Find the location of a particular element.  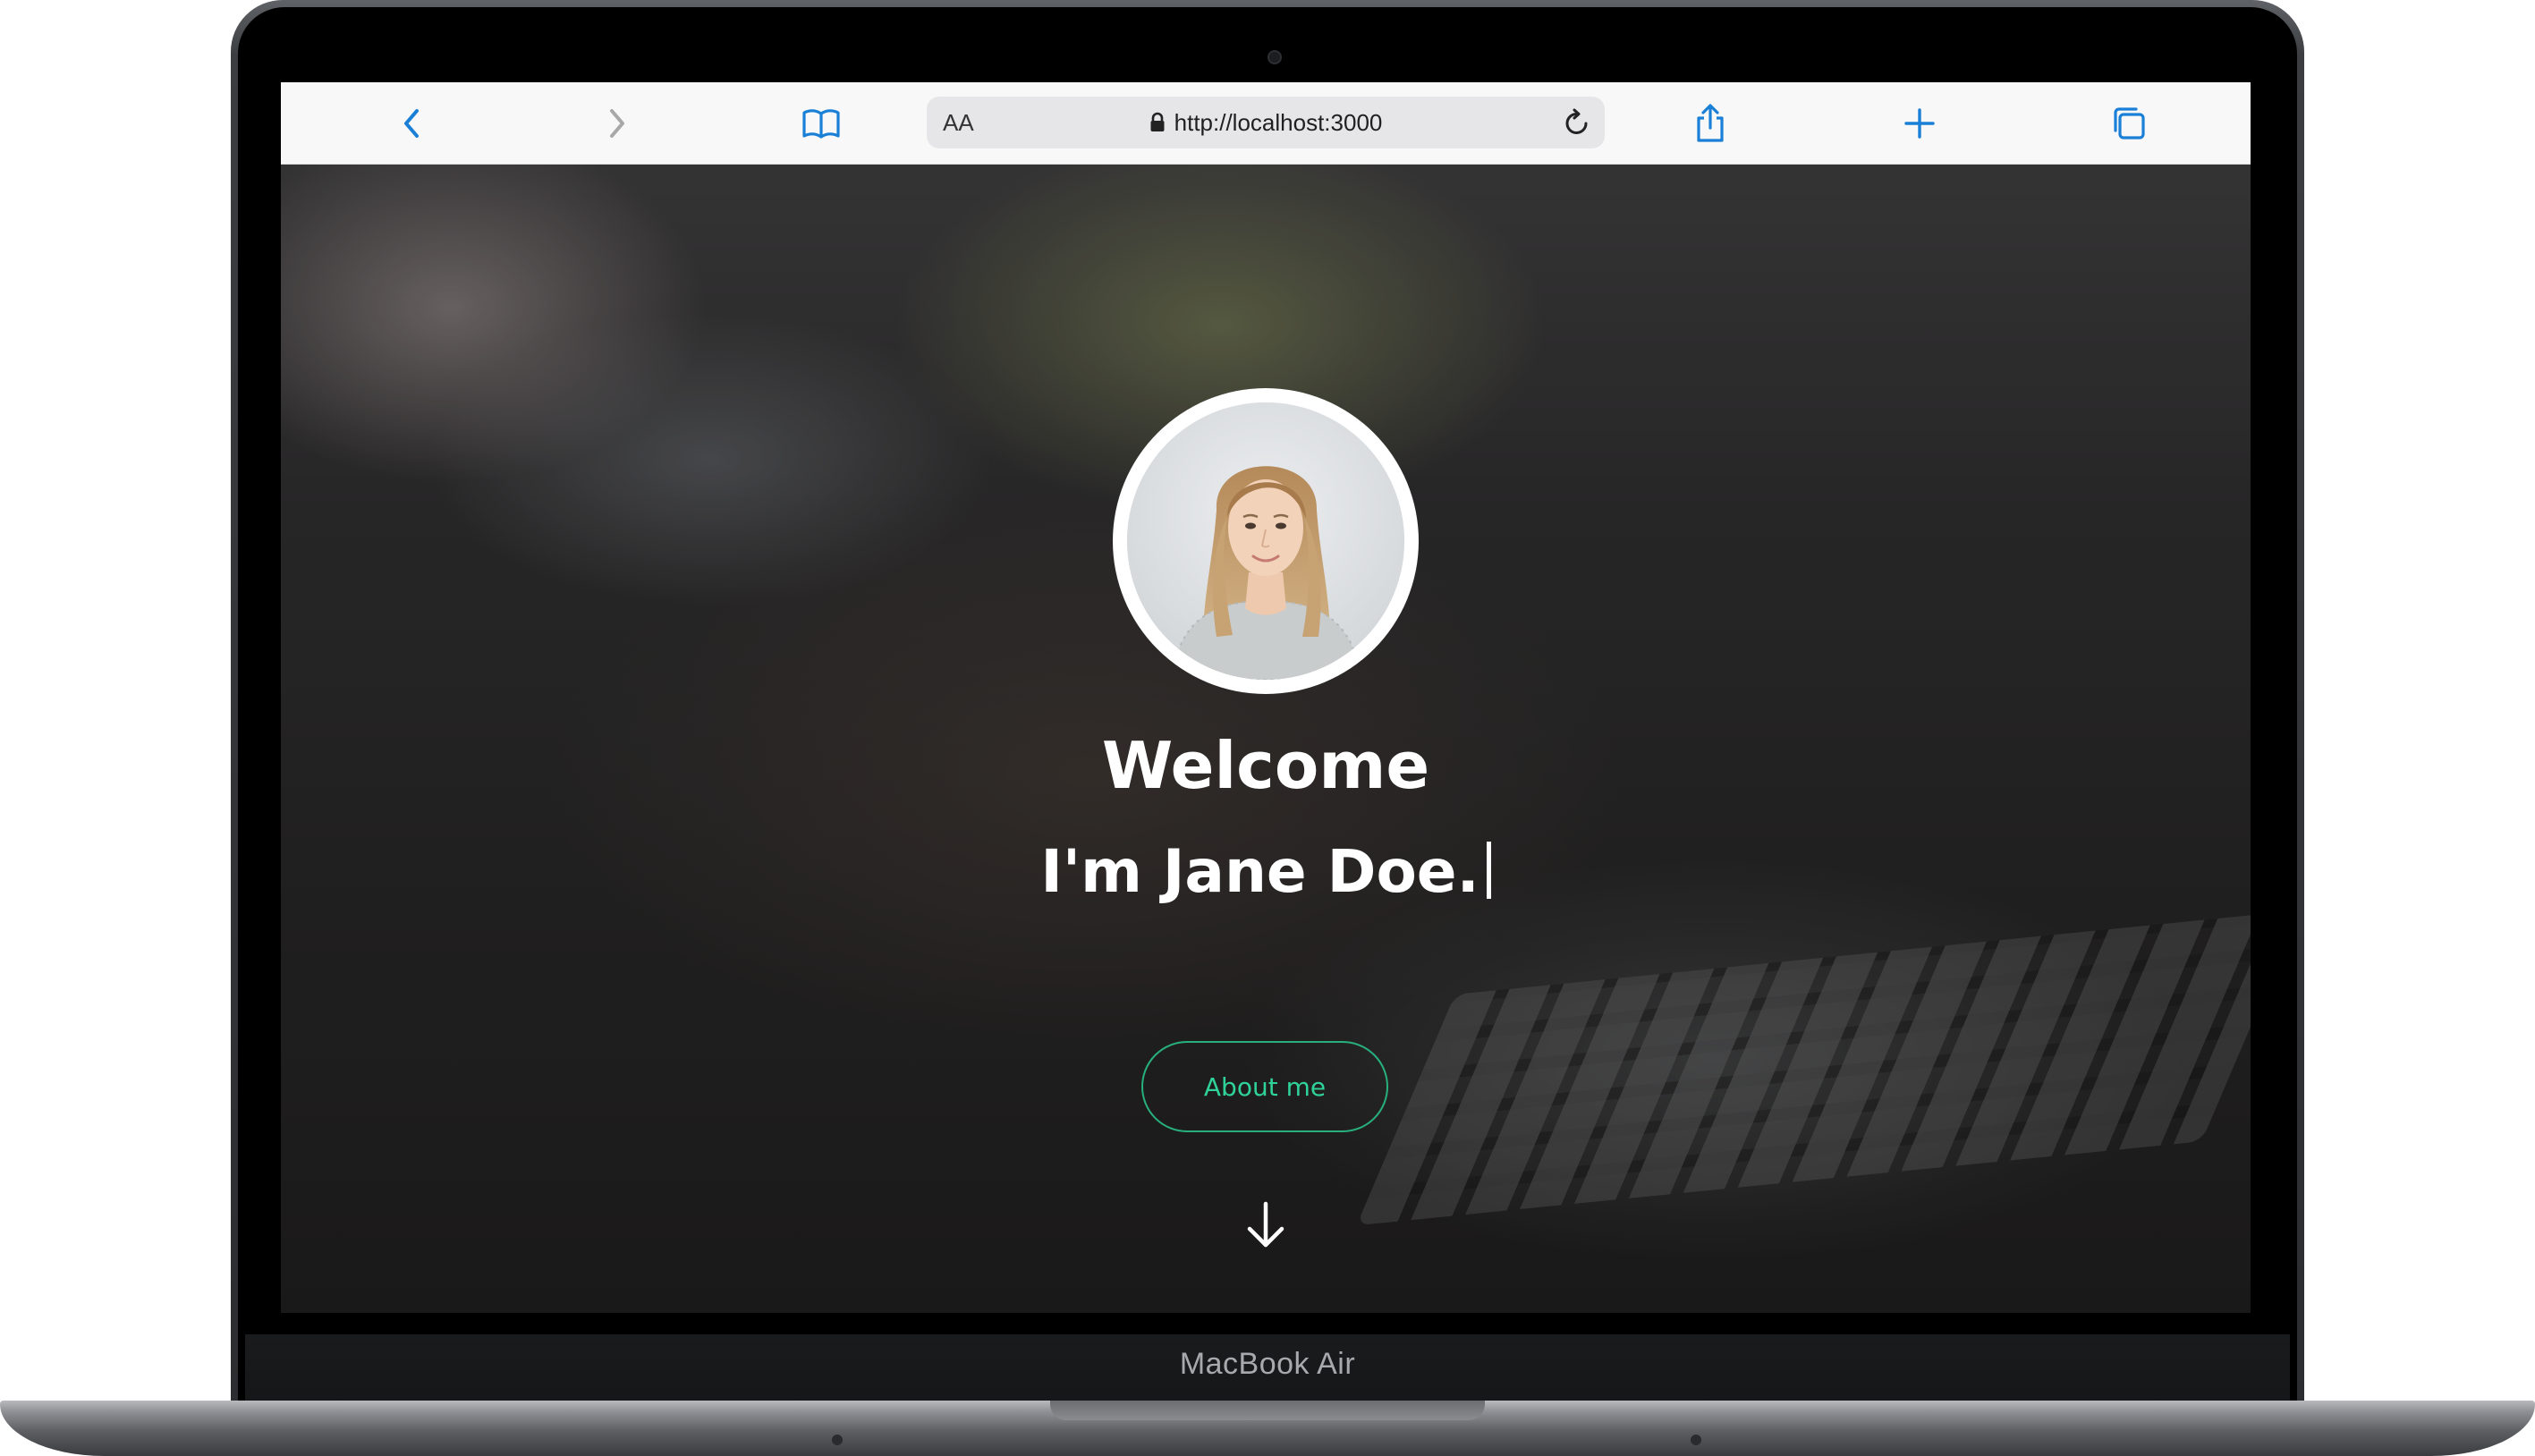

camera is located at coordinates (1275, 57).